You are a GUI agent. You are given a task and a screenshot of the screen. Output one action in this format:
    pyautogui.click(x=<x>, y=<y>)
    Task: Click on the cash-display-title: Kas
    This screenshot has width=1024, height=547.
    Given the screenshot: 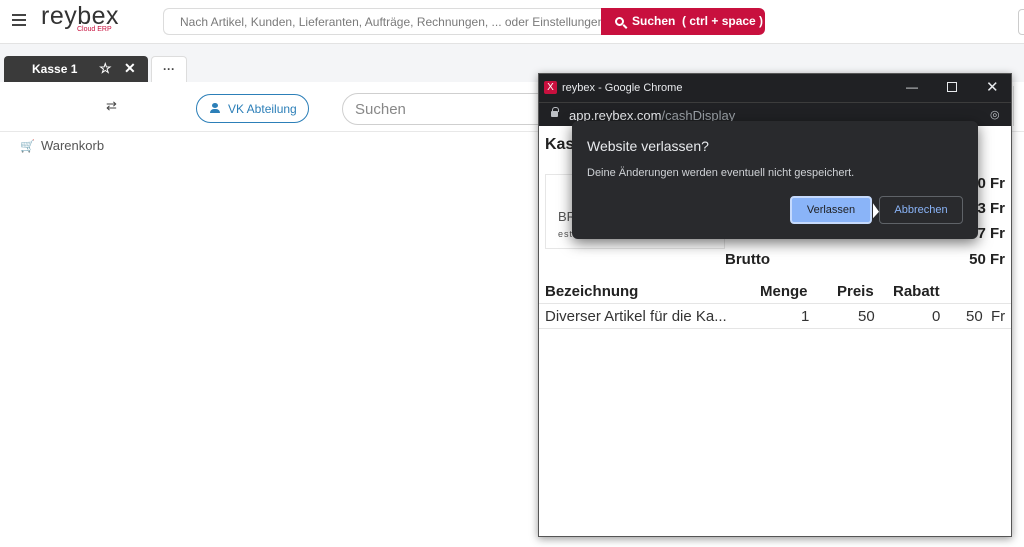 What is the action you would take?
    pyautogui.click(x=560, y=144)
    